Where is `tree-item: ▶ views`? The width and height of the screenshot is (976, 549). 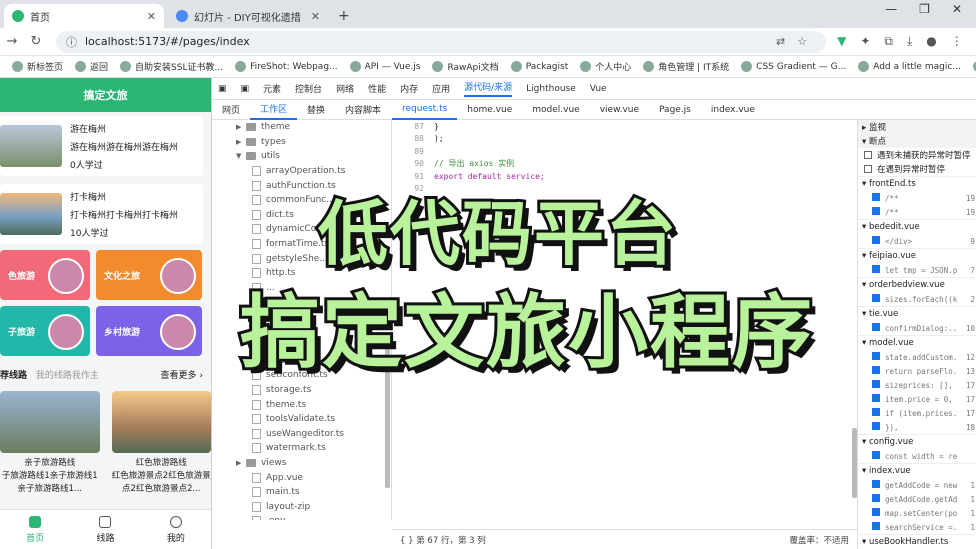 tree-item: ▶ views is located at coordinates (301, 463).